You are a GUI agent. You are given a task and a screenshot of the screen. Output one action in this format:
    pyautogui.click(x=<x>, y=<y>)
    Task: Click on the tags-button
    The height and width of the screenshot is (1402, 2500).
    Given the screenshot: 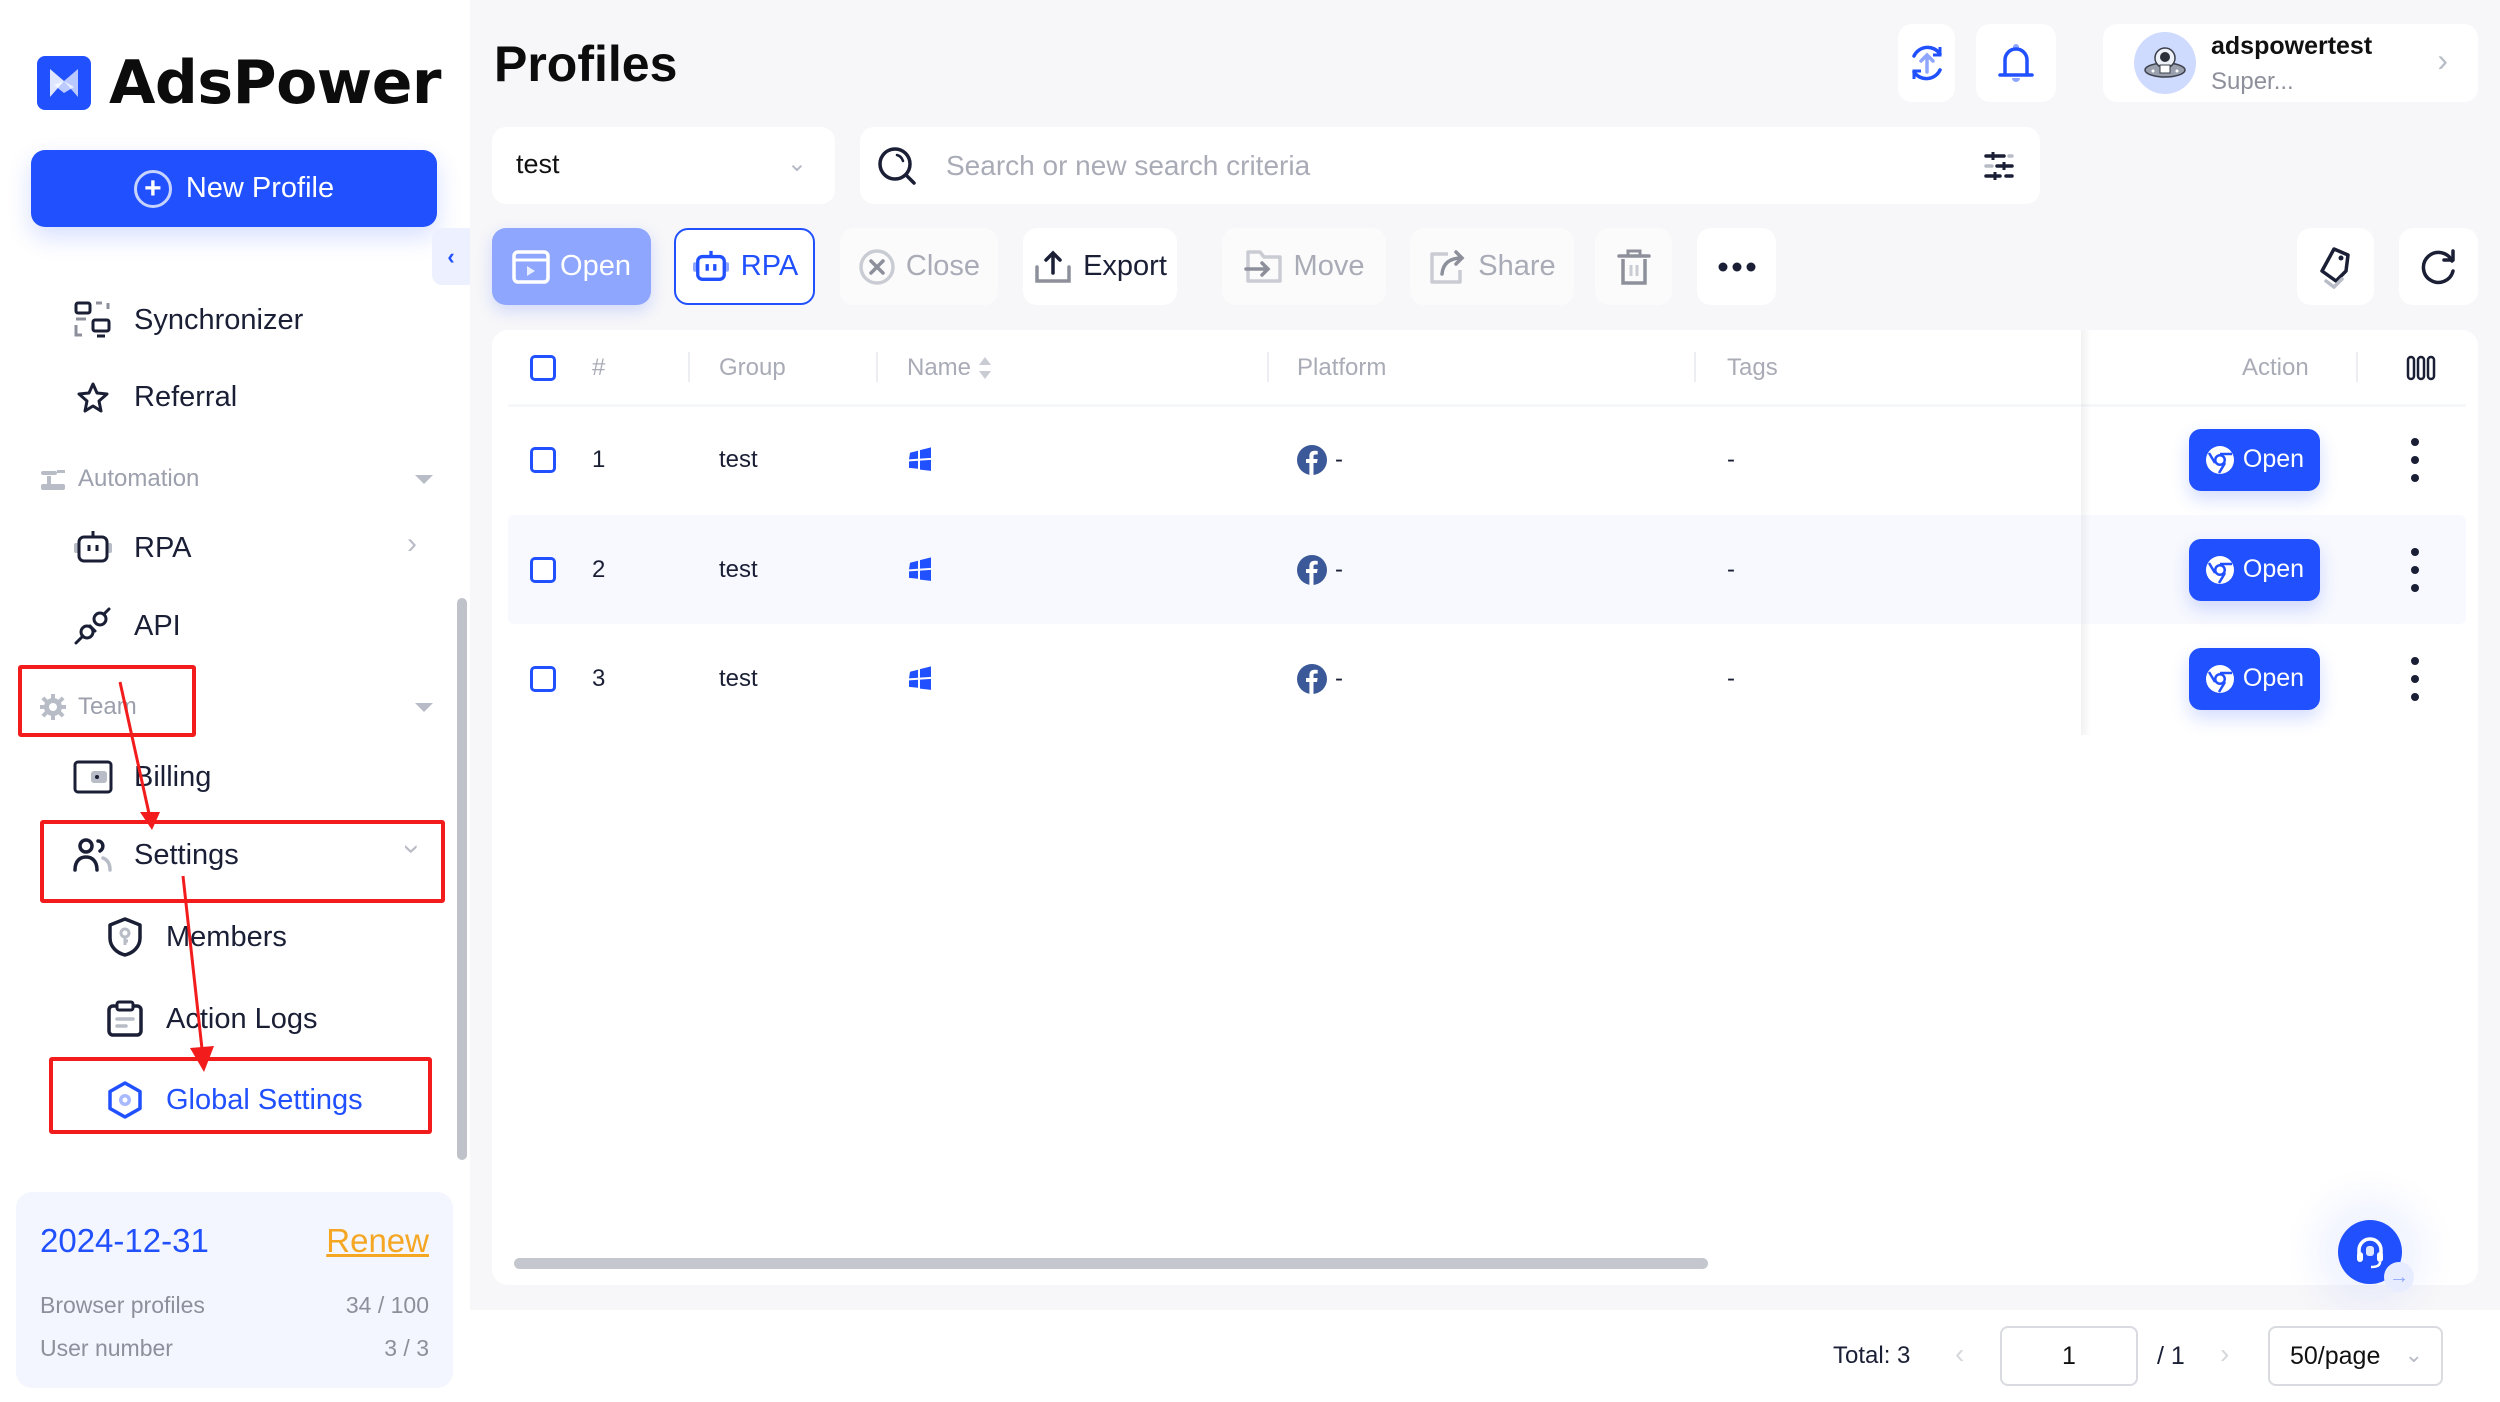 What is the action you would take?
    pyautogui.click(x=2335, y=266)
    